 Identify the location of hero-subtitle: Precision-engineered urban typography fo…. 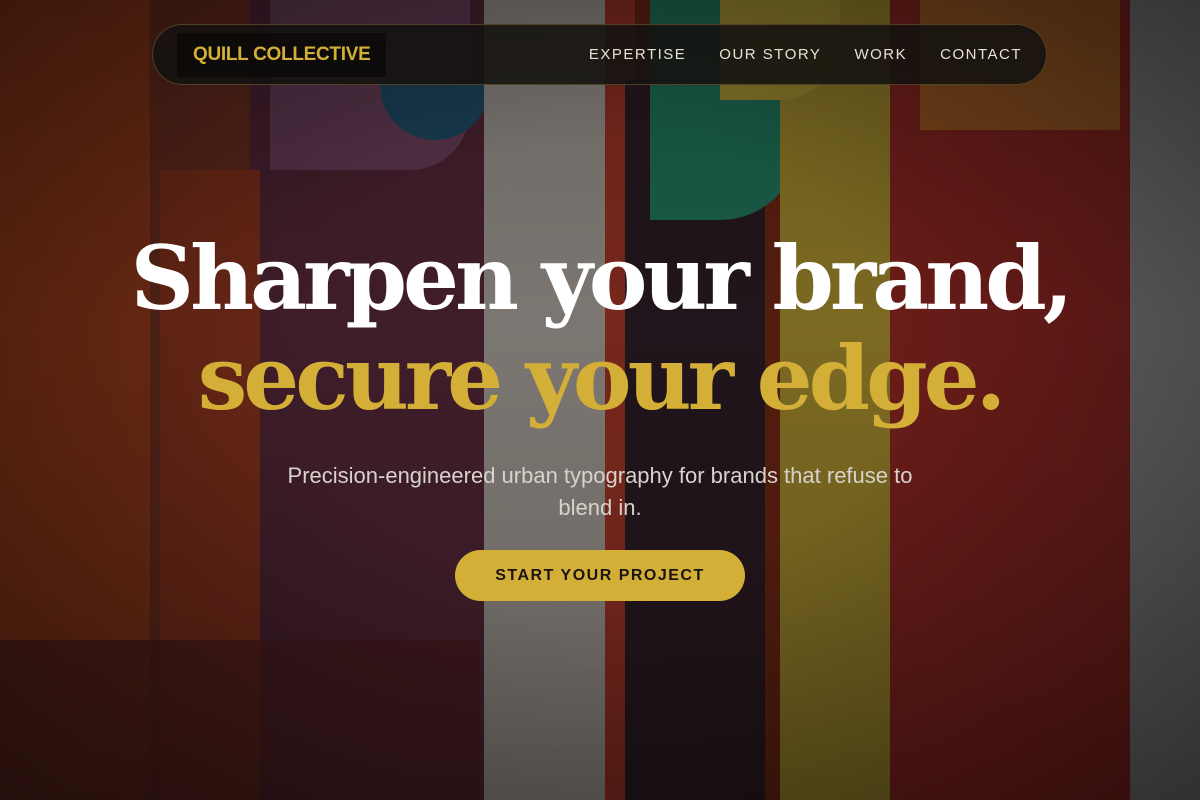
(600, 491).